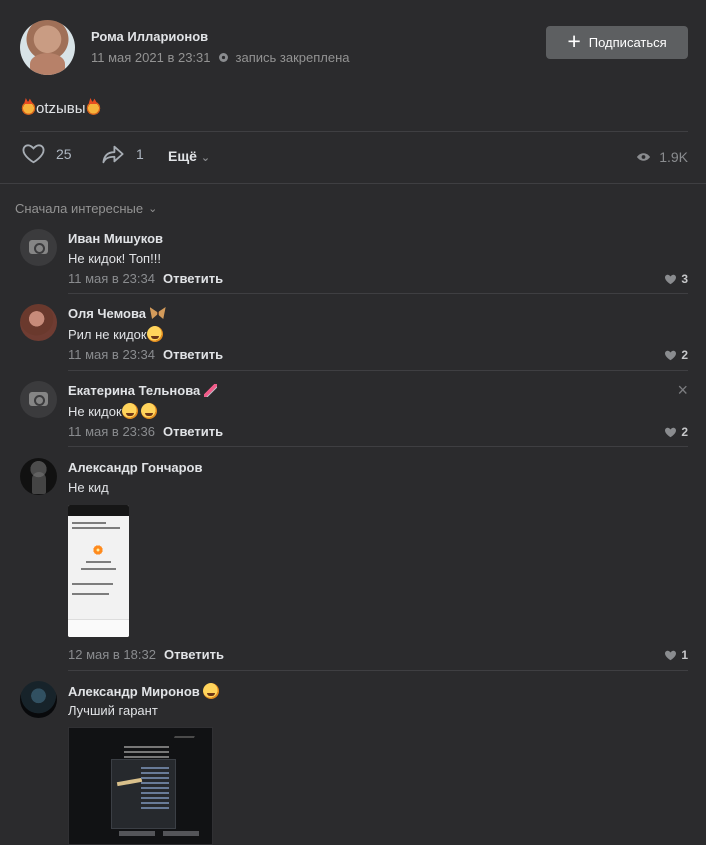 The height and width of the screenshot is (845, 706). What do you see at coordinates (142, 390) in the screenshot?
I see `comment-author: Екатерина Тельнова` at bounding box center [142, 390].